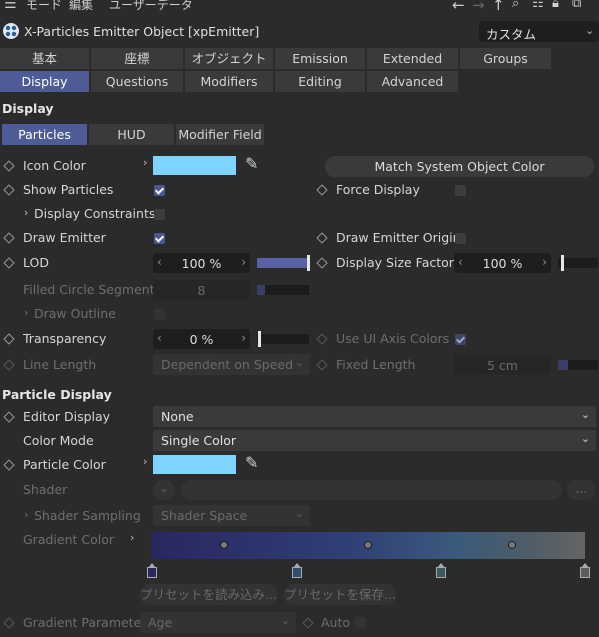 This screenshot has height=637, width=599. Describe the element at coordinates (231, 364) in the screenshot. I see `line-length-dropdown: Dependent on Speed ⌄` at that location.